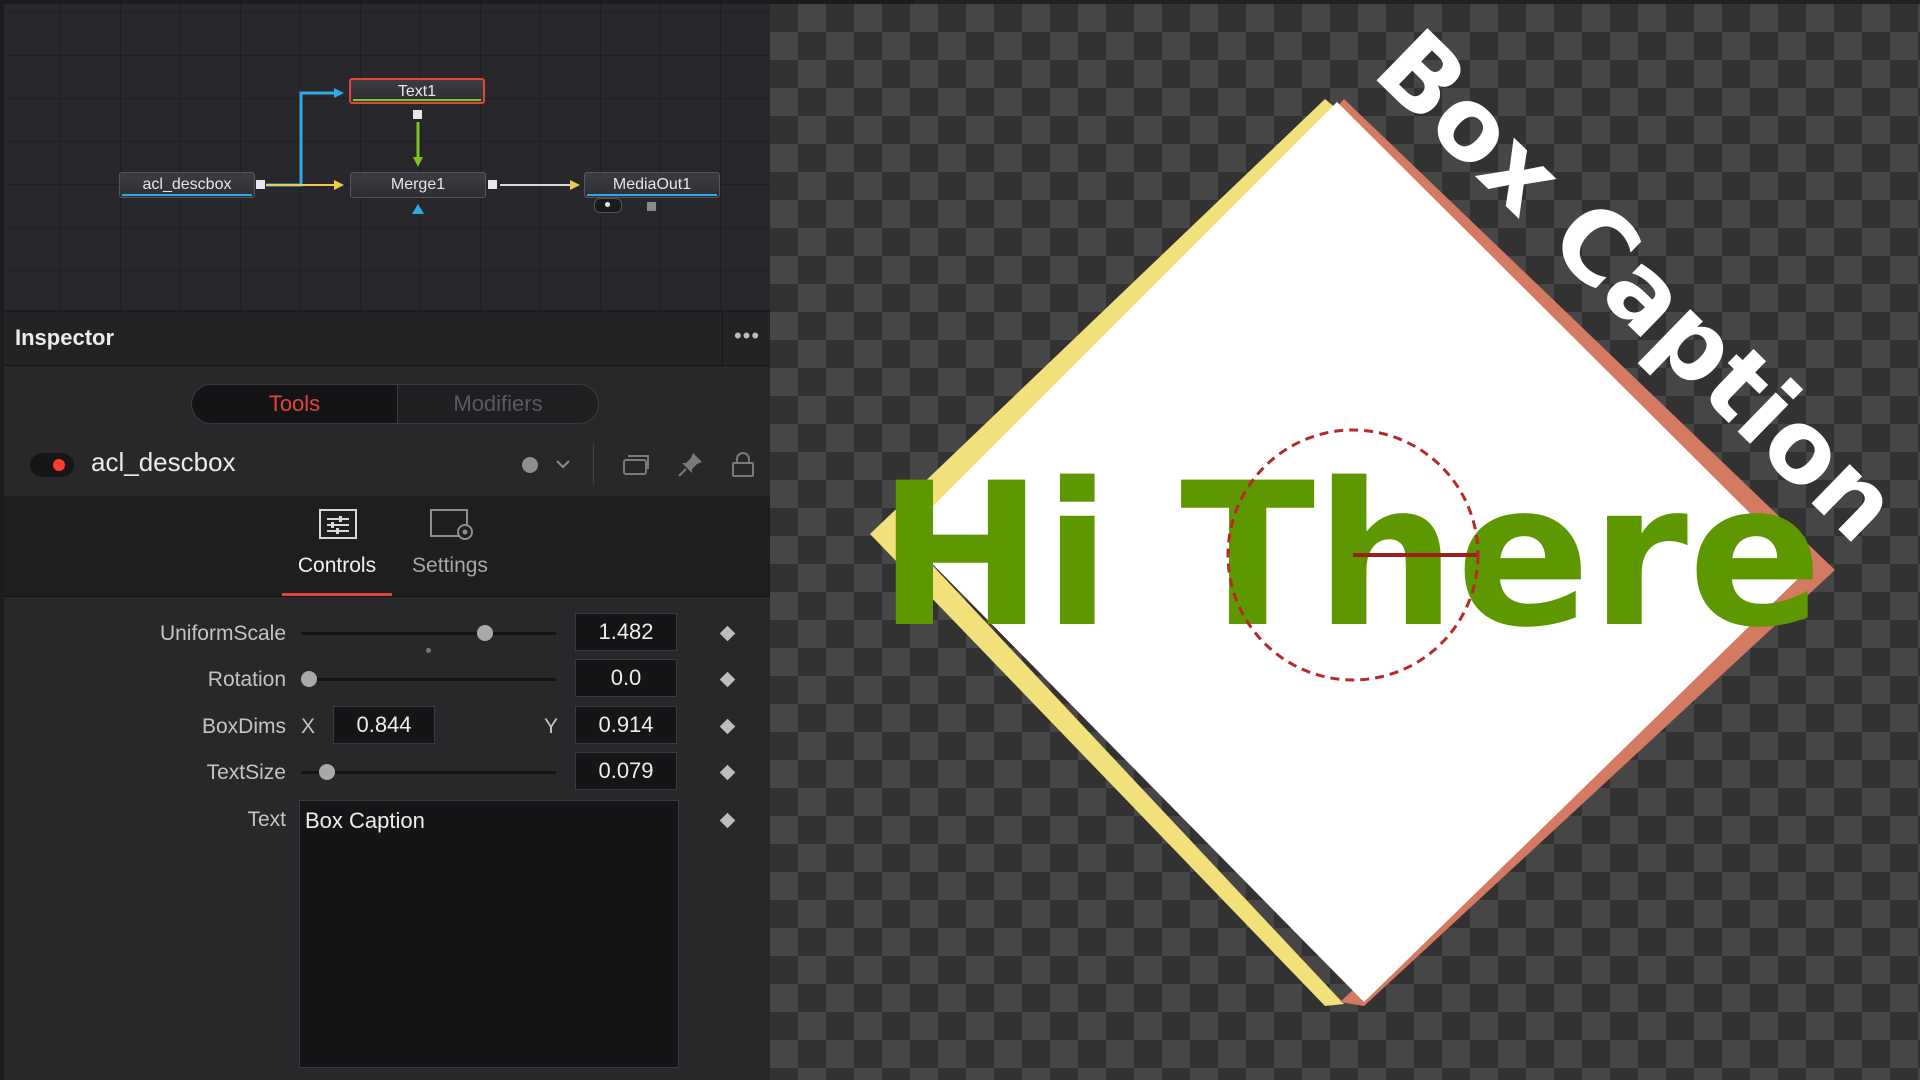 The height and width of the screenshot is (1080, 1920). I want to click on uniform-scale-slider-knob, so click(484, 633).